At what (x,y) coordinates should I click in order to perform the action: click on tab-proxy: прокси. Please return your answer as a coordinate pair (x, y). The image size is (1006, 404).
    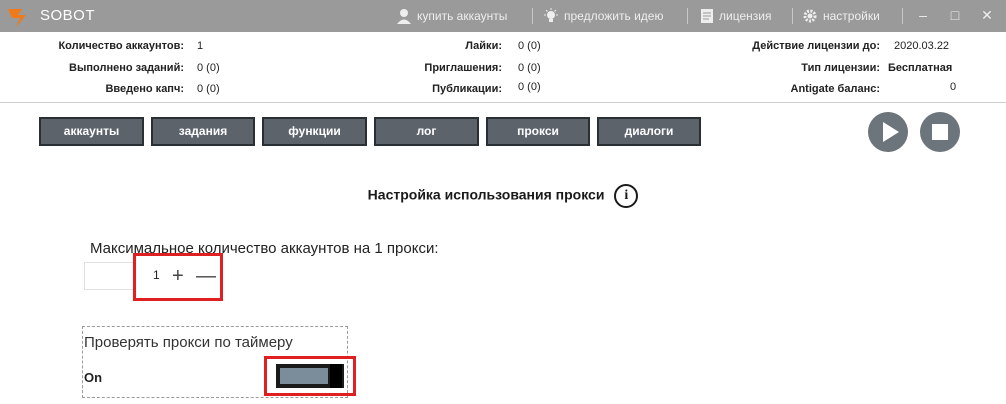
    Looking at the image, I should click on (538, 131).